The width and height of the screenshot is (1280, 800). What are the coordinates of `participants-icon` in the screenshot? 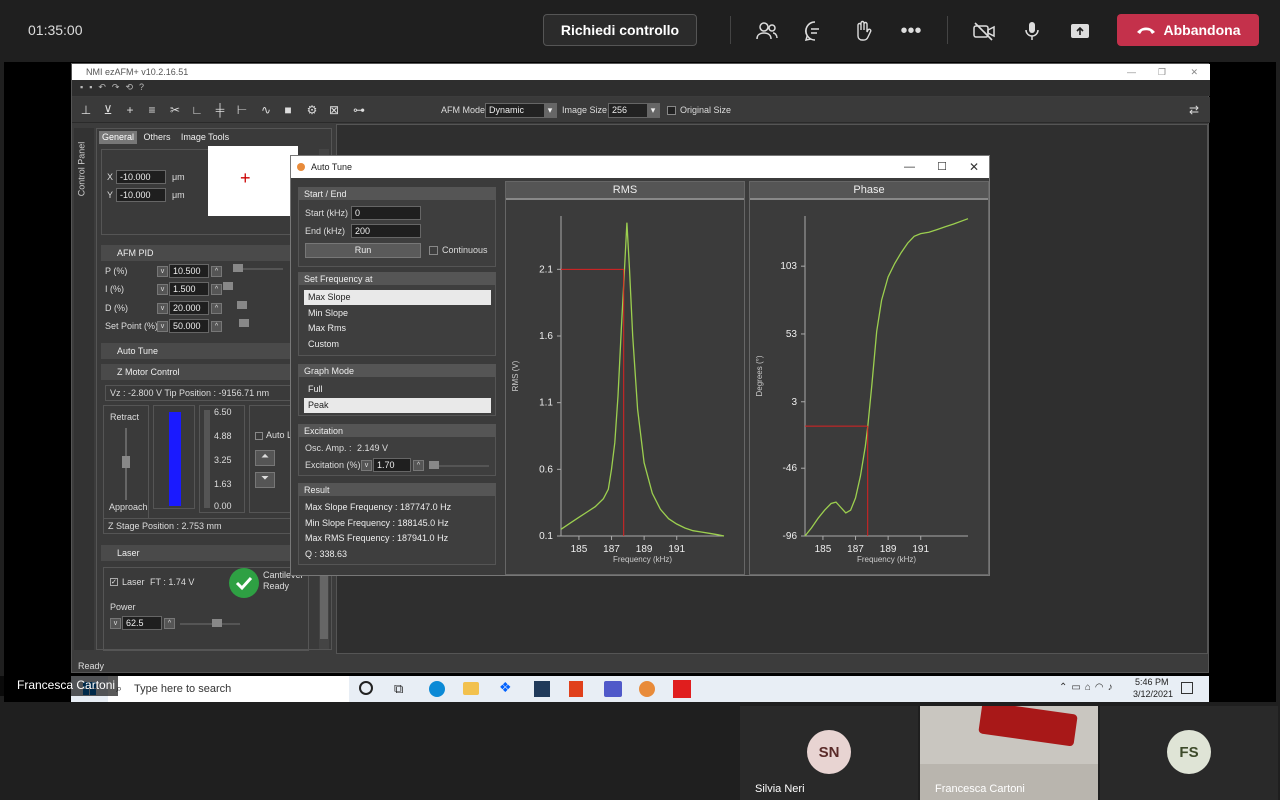 It's located at (767, 31).